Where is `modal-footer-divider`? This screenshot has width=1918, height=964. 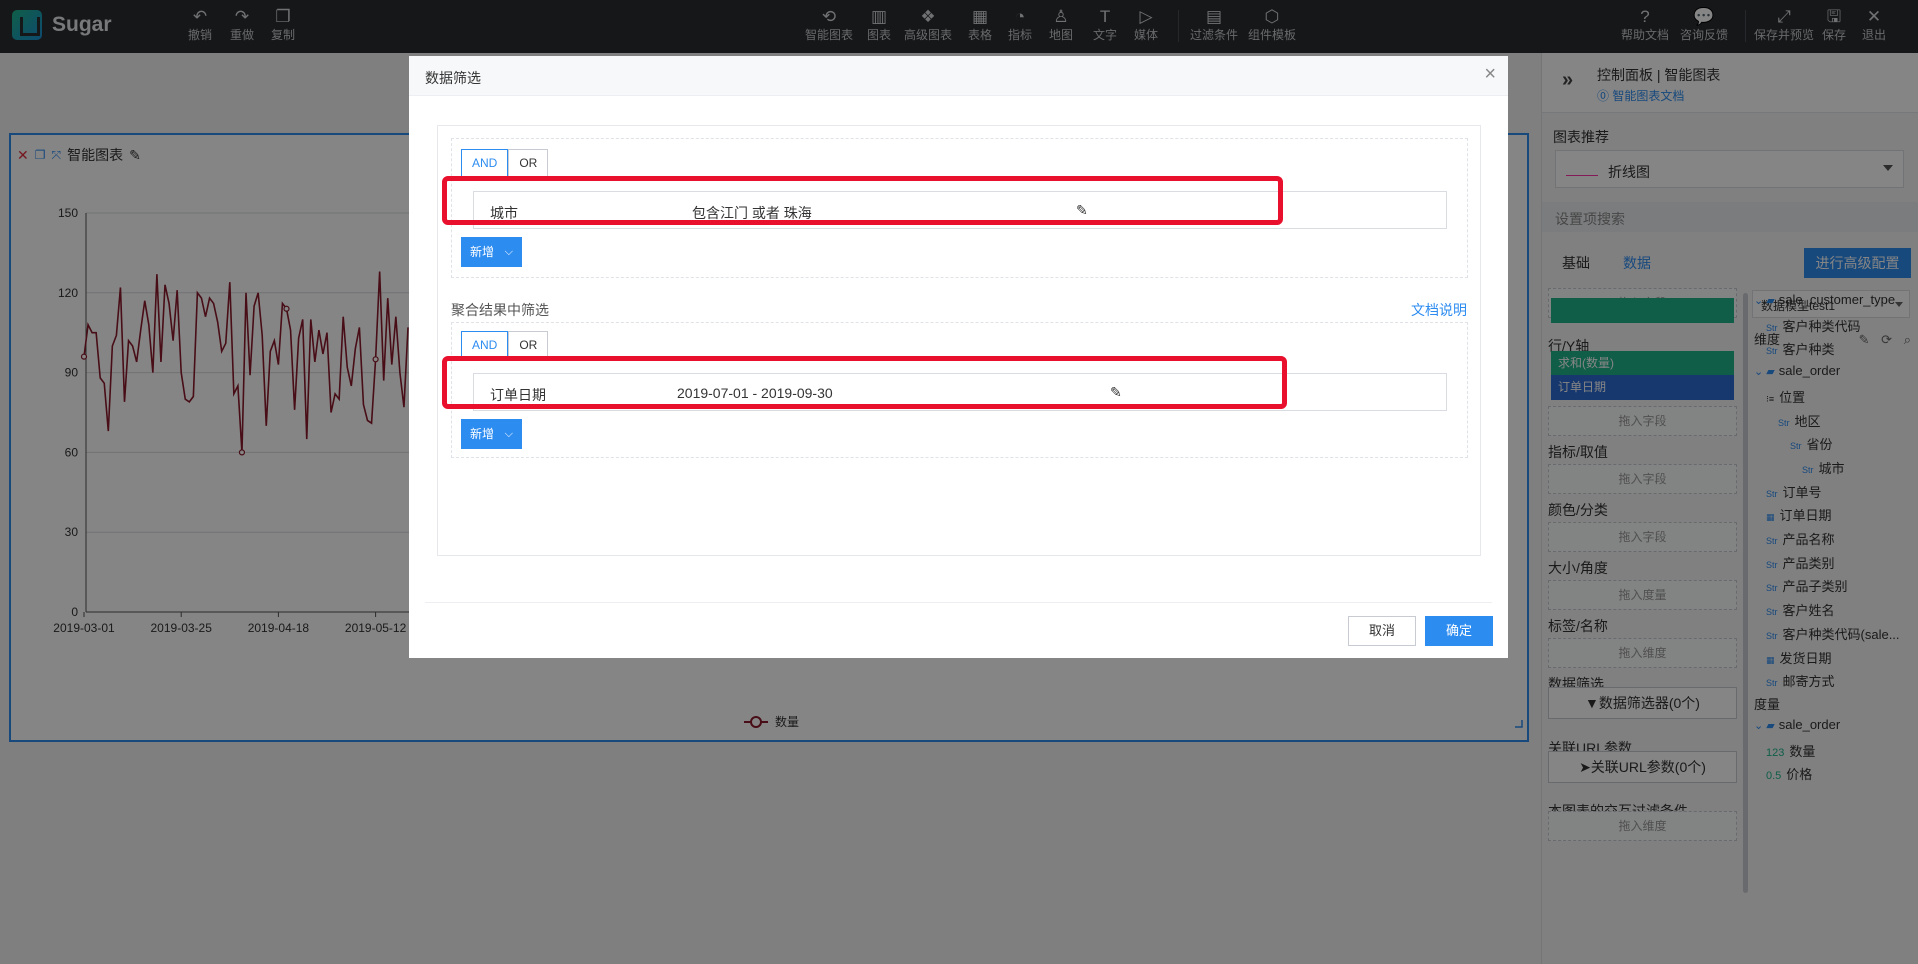
modal-footer-divider is located at coordinates (958, 602).